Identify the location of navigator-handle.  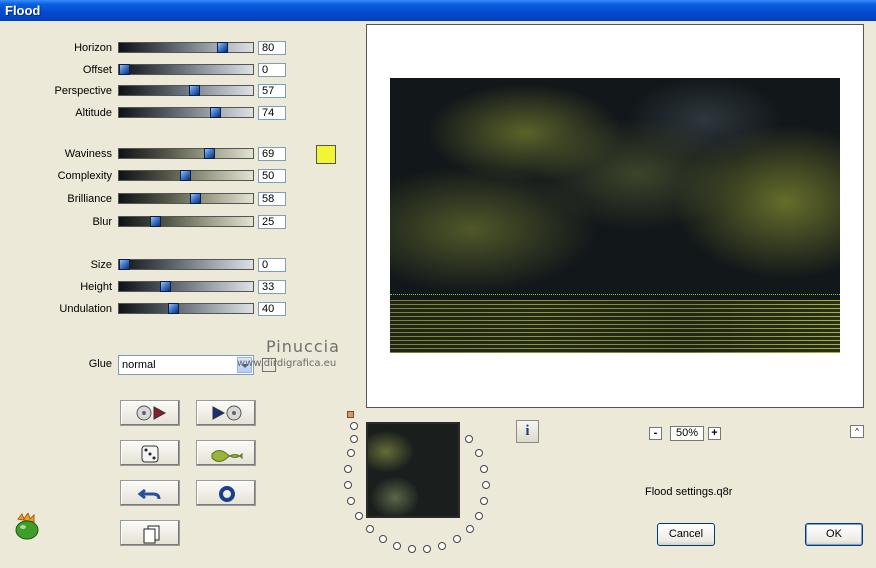
(350, 414).